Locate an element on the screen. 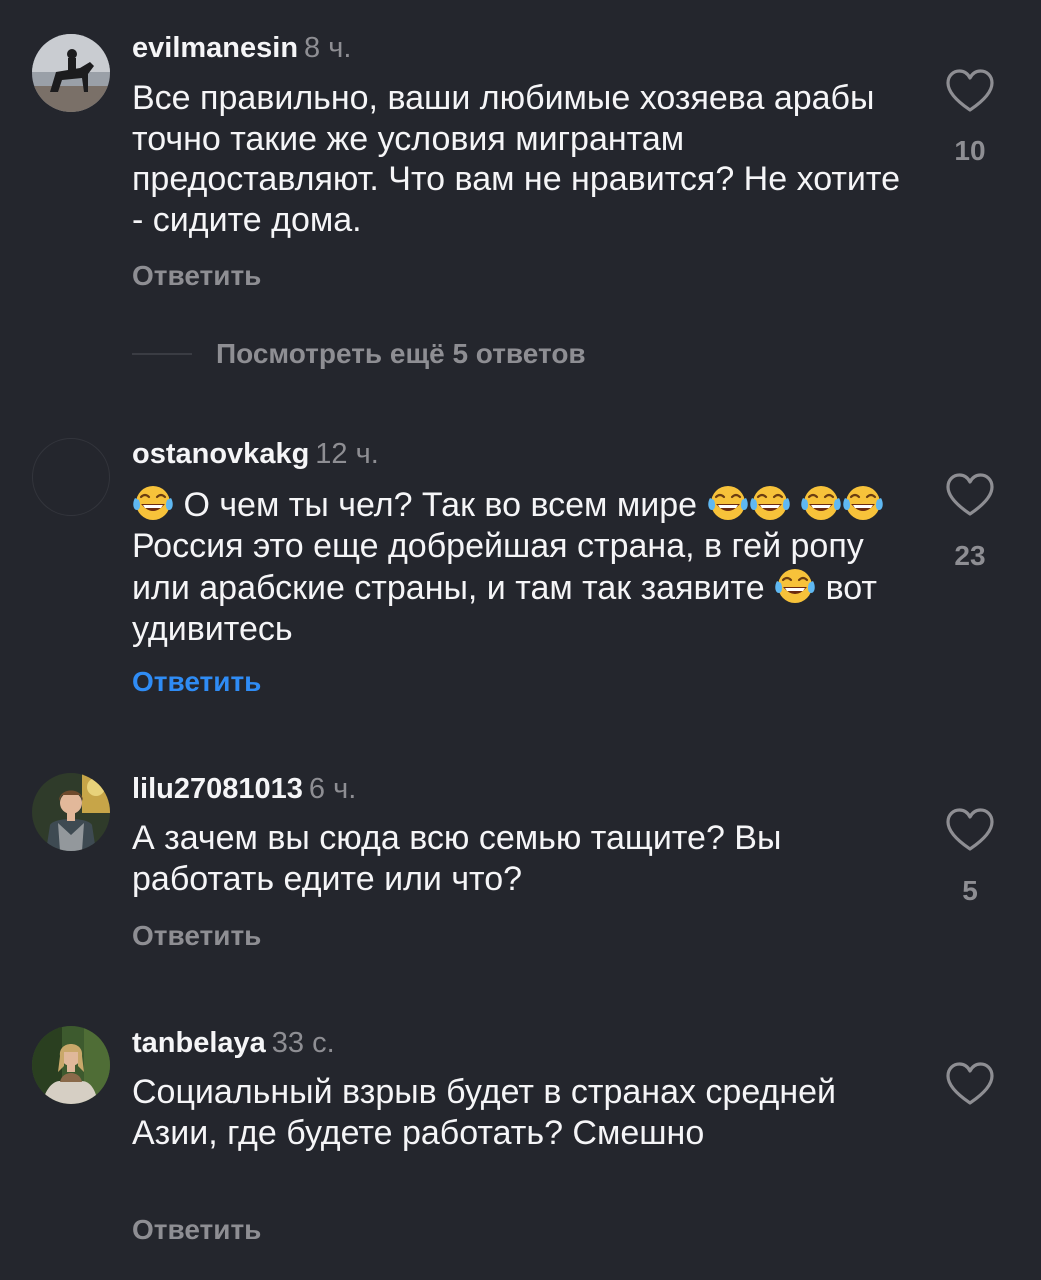 This screenshot has height=1280, width=1041. view-more-replies-label: Посмотреть ещё 5 ответов is located at coordinates (401, 353).